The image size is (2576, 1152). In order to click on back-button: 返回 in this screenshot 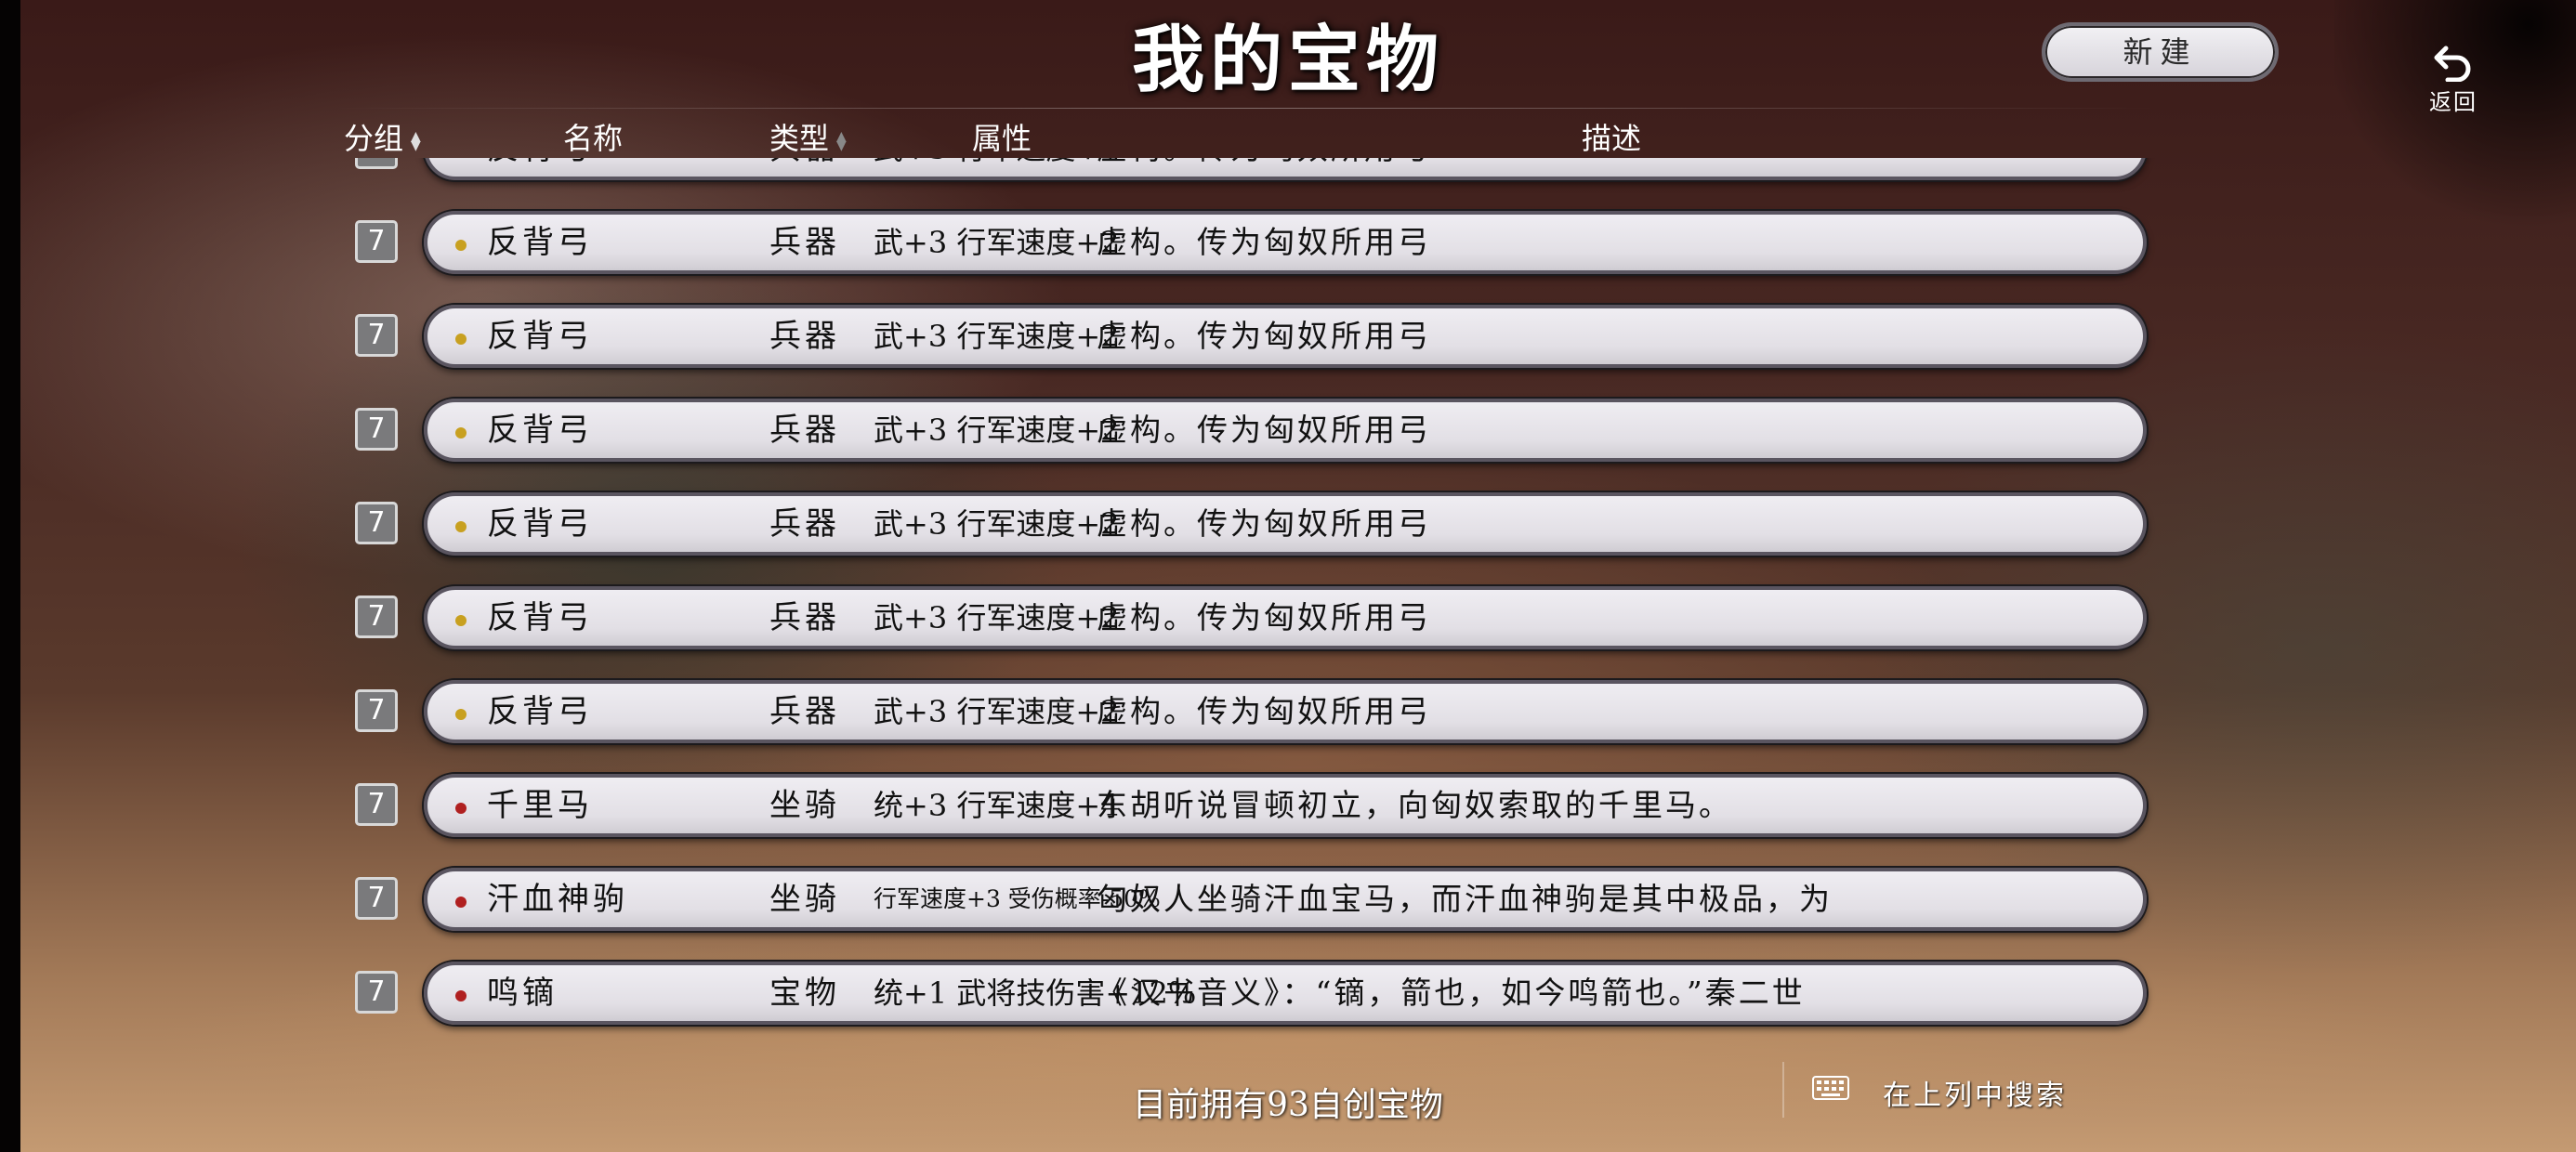, I will do `click(2453, 83)`.